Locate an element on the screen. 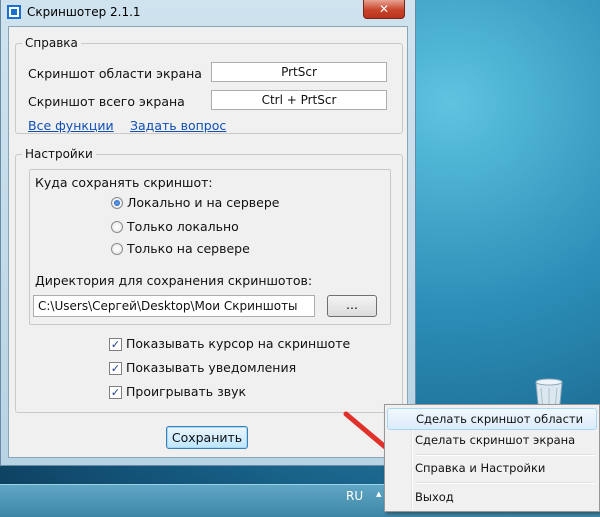 Image resolution: width=600 pixels, height=517 pixels. menu-item-area-screenshot: Сделать скриншот области is located at coordinates (492, 419).